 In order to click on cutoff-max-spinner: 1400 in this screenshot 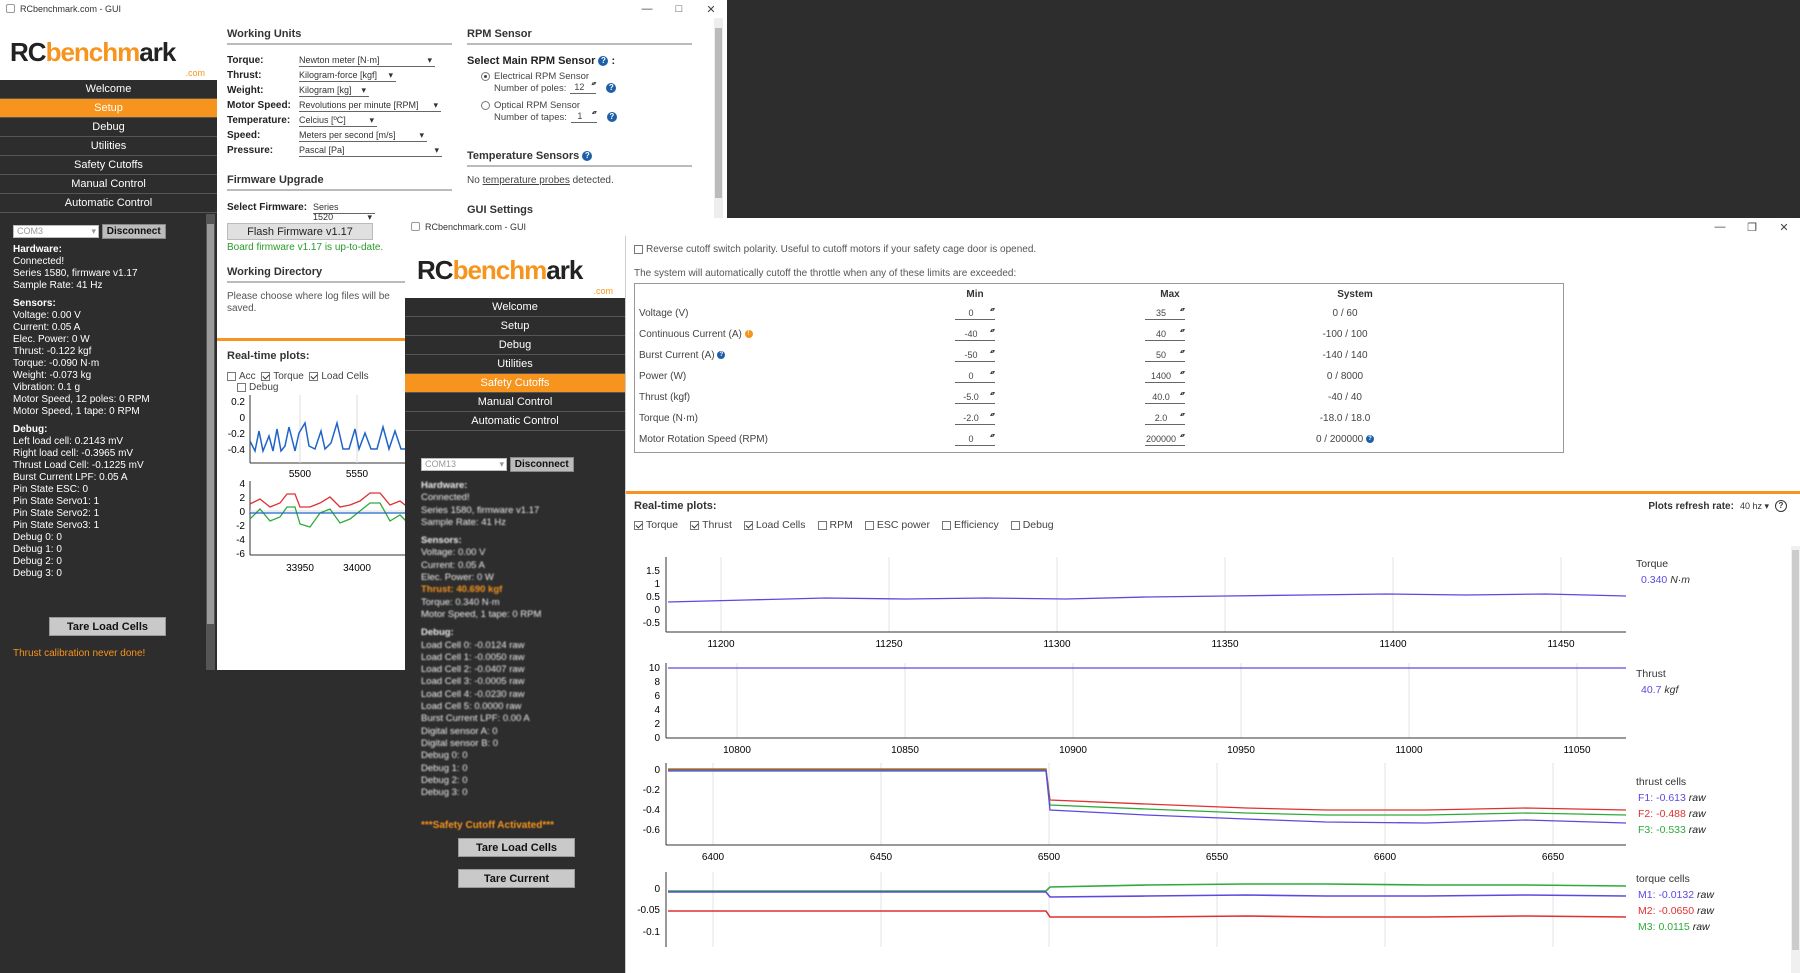, I will do `click(1165, 376)`.